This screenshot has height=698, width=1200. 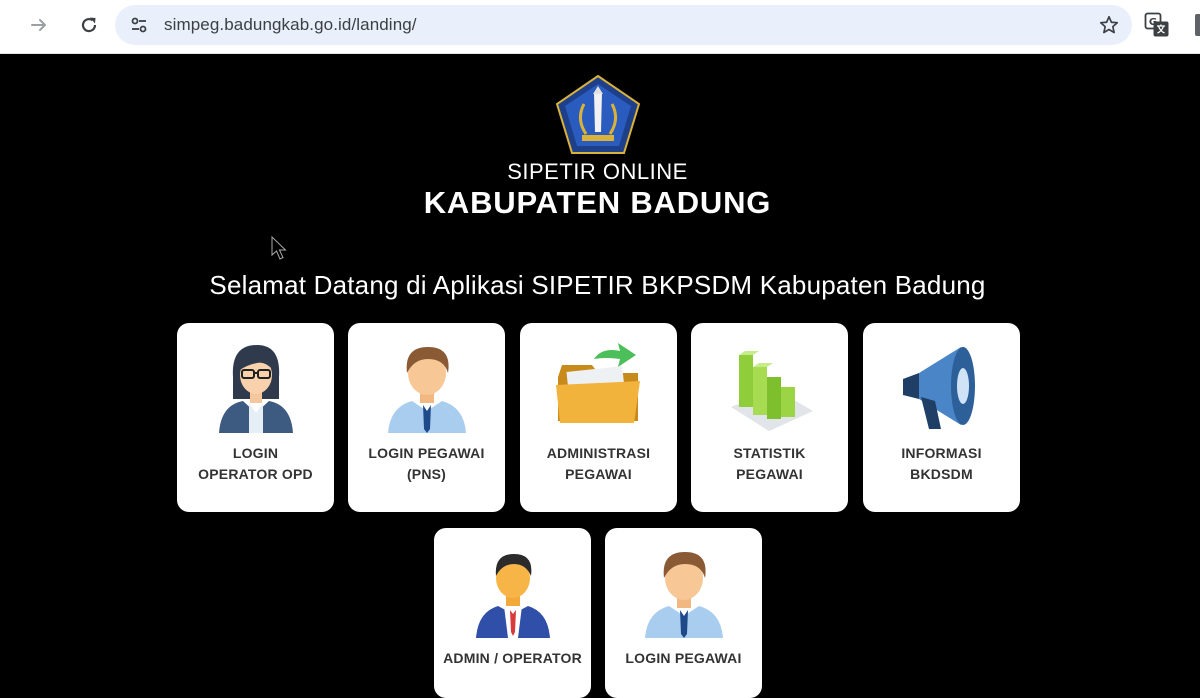 I want to click on login-operator-opd-card: LOGIN OPERATOR OPD, so click(x=255, y=417).